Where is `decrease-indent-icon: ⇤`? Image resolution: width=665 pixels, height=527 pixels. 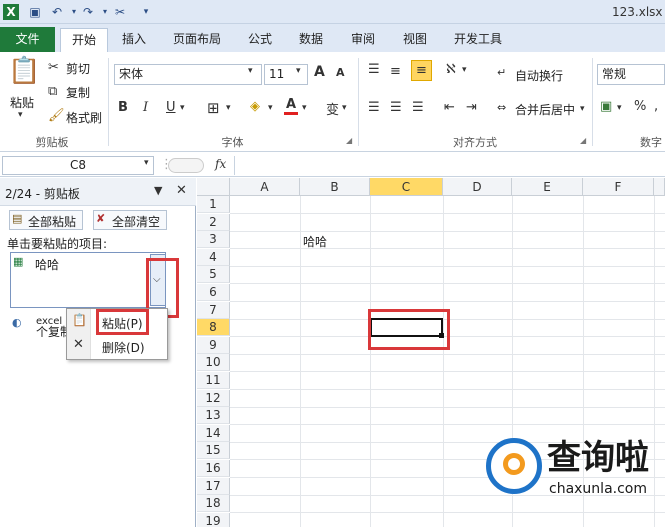 decrease-indent-icon: ⇤ is located at coordinates (449, 107).